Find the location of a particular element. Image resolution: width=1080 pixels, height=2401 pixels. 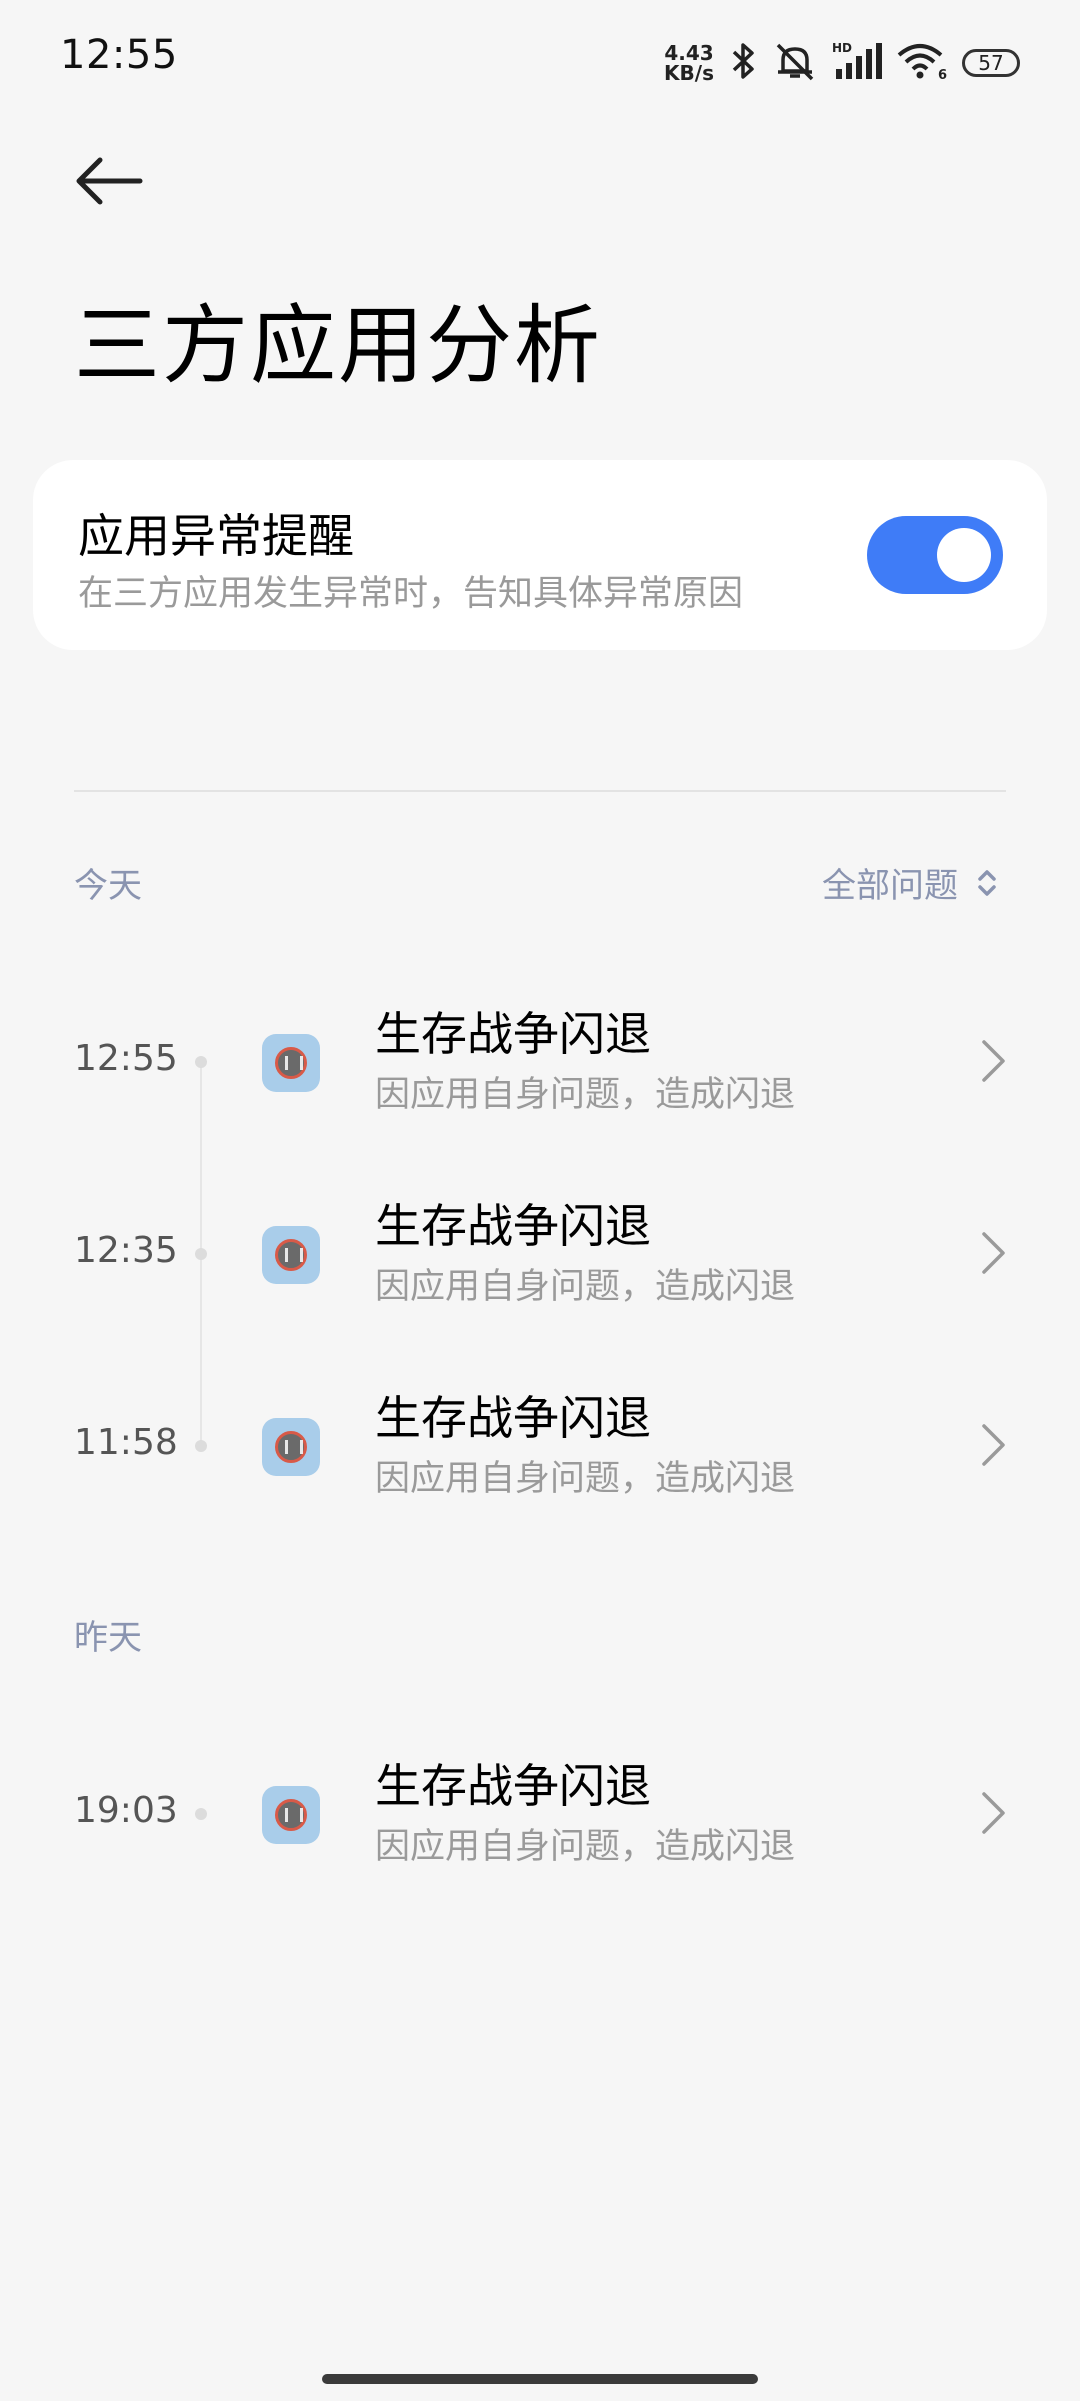

section-label-yesterday: 昨天 is located at coordinates (108, 1638).